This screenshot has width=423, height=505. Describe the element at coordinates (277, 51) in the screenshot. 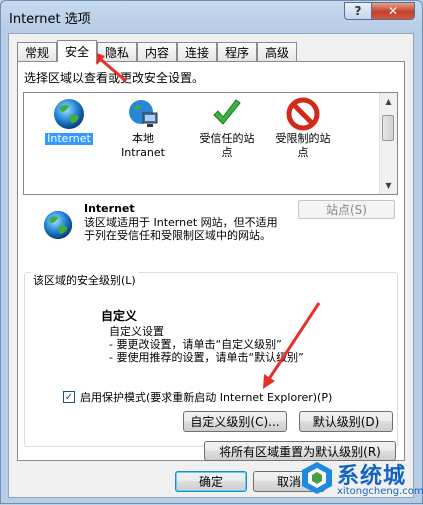

I see `tab-advanced: 高级` at that location.